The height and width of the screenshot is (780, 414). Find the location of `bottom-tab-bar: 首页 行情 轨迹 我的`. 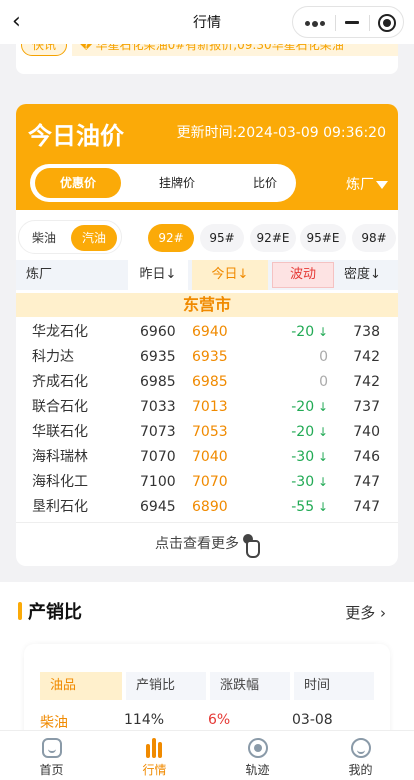

bottom-tab-bar: 首页 行情 轨迹 我的 is located at coordinates (207, 755).